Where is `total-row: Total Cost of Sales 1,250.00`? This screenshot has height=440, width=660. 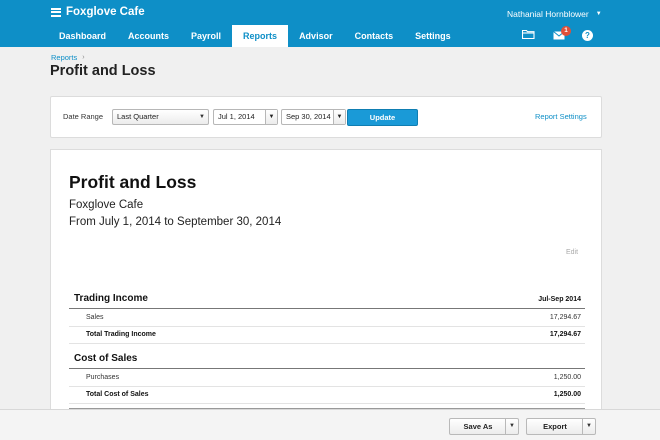 total-row: Total Cost of Sales 1,250.00 is located at coordinates (327, 395).